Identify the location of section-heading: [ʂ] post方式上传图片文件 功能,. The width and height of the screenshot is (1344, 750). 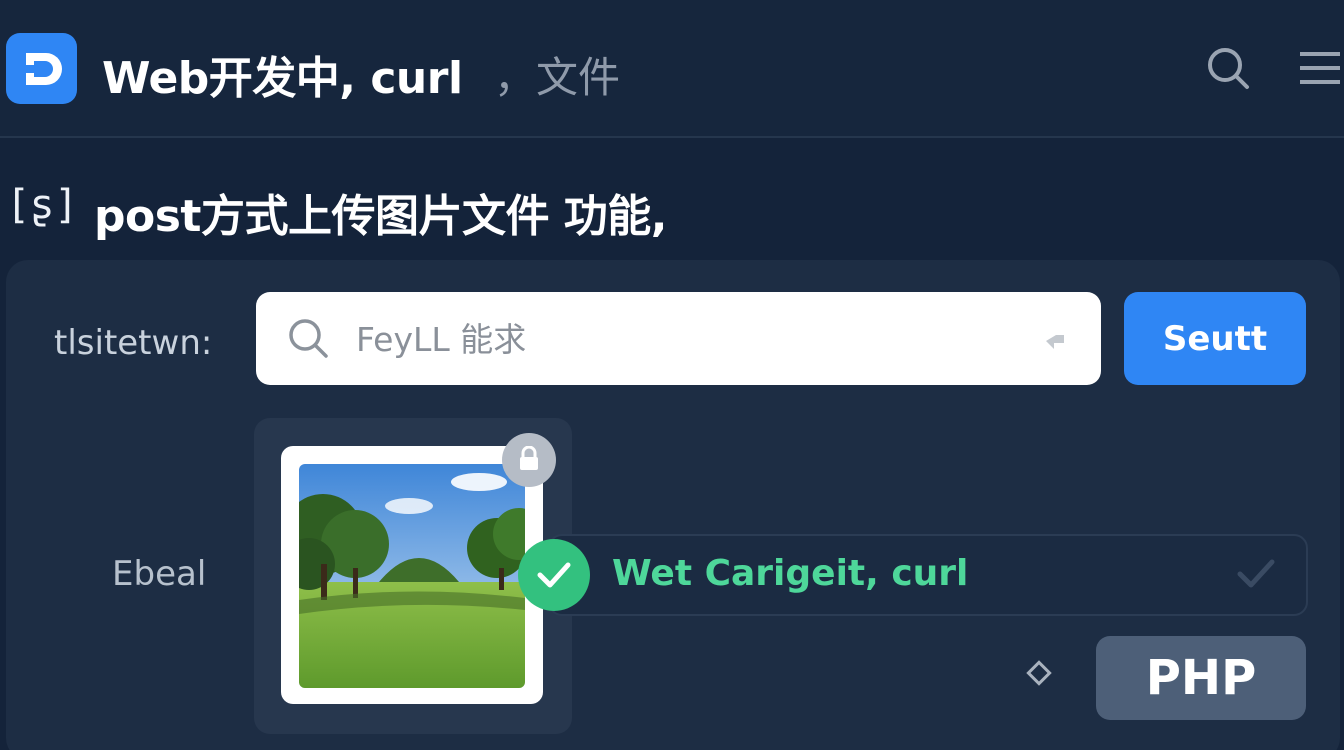
(672, 210).